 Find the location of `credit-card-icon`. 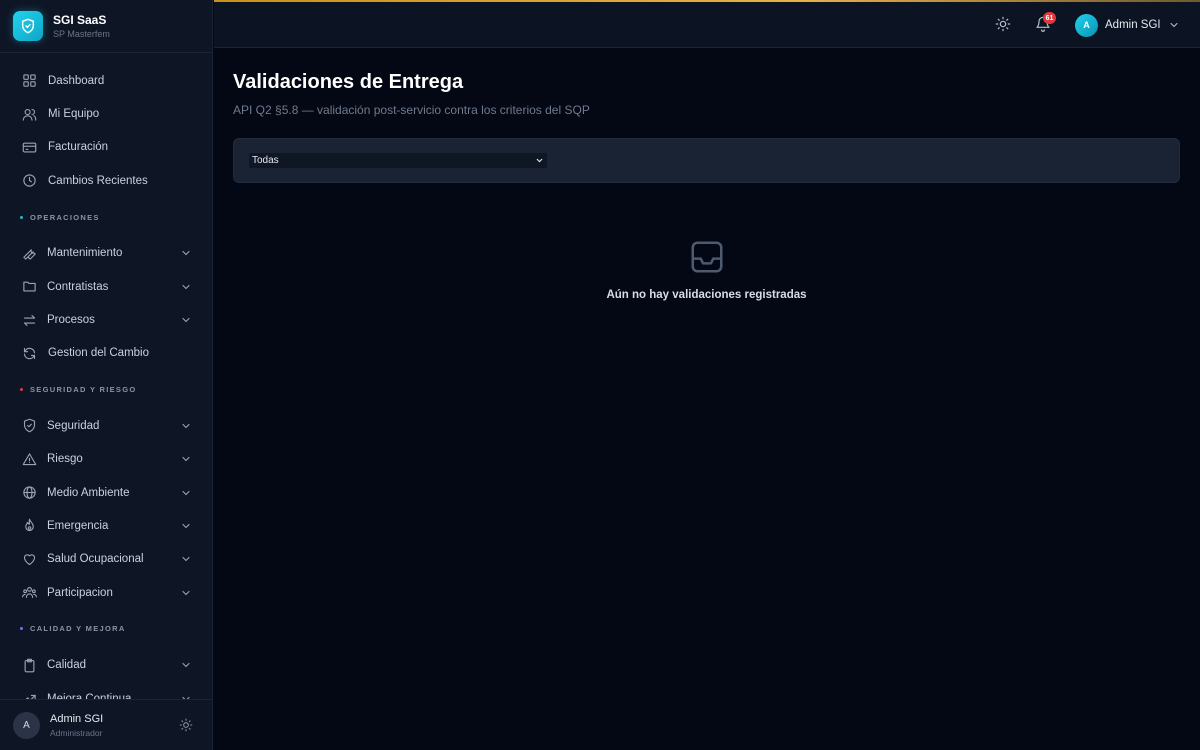

credit-card-icon is located at coordinates (29, 147).